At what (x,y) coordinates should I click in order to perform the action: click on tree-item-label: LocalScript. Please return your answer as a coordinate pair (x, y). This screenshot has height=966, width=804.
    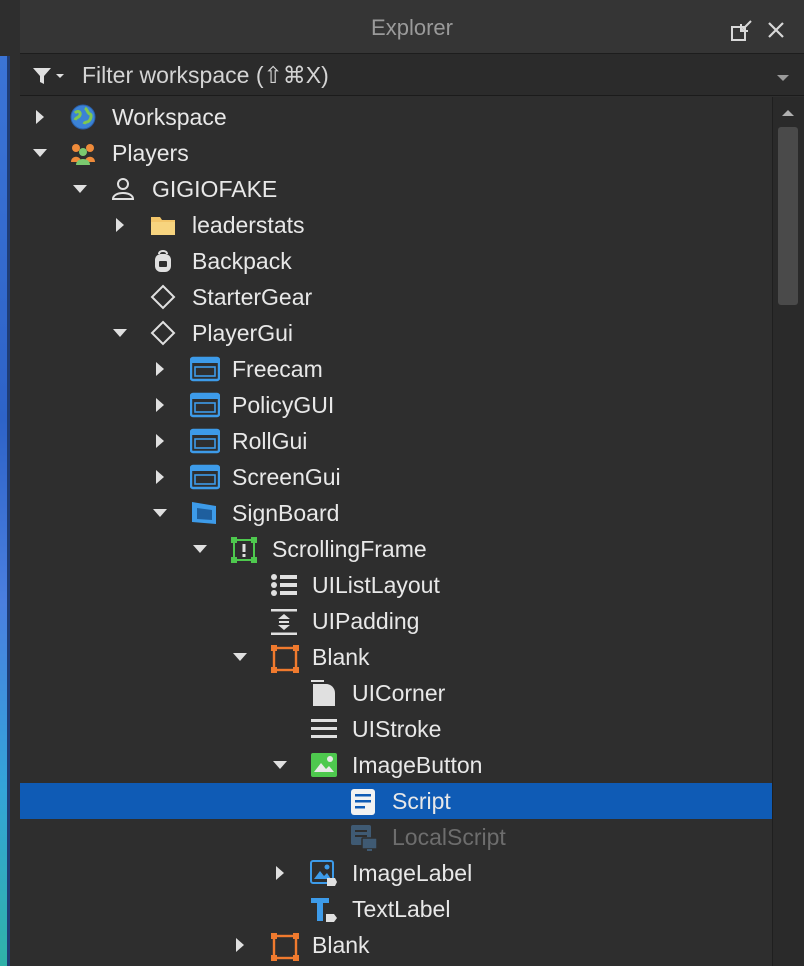
    Looking at the image, I should click on (449, 837).